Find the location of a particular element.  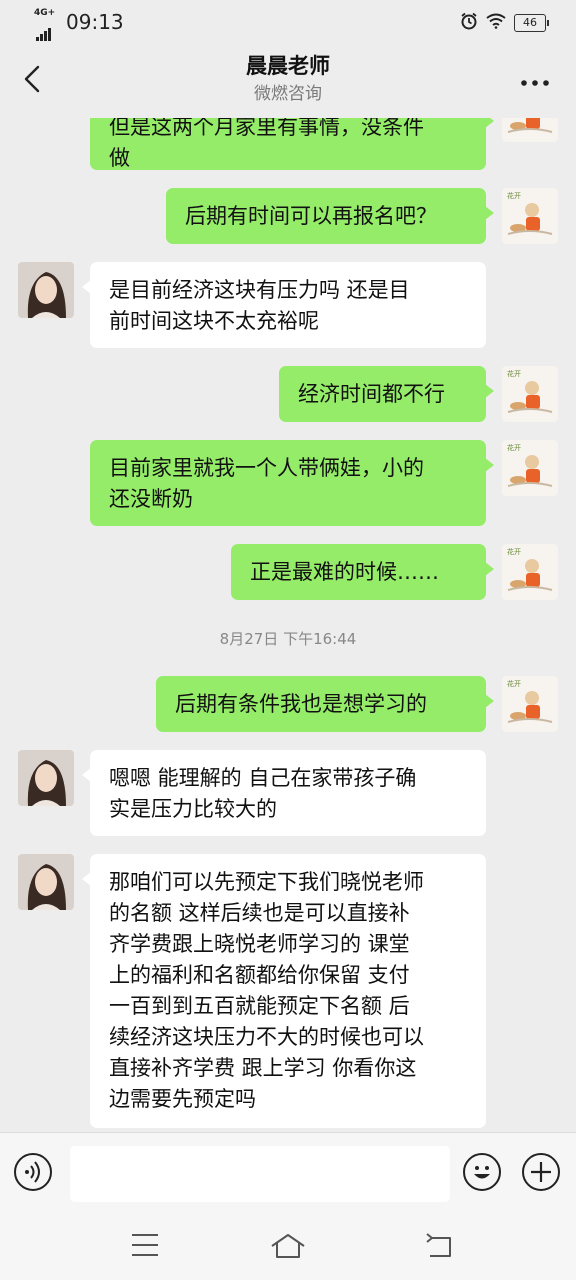

incoming-message: 是目前经济这块有压力吗 还是目 前时间这块不太充裕呢 is located at coordinates (284, 305).